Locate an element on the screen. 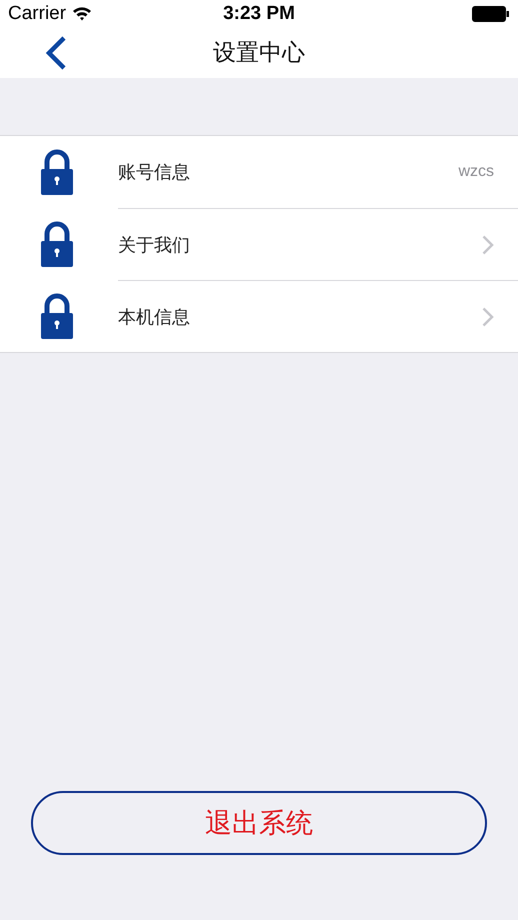 The image size is (518, 920). settings-row: 本机信息 is located at coordinates (259, 316).